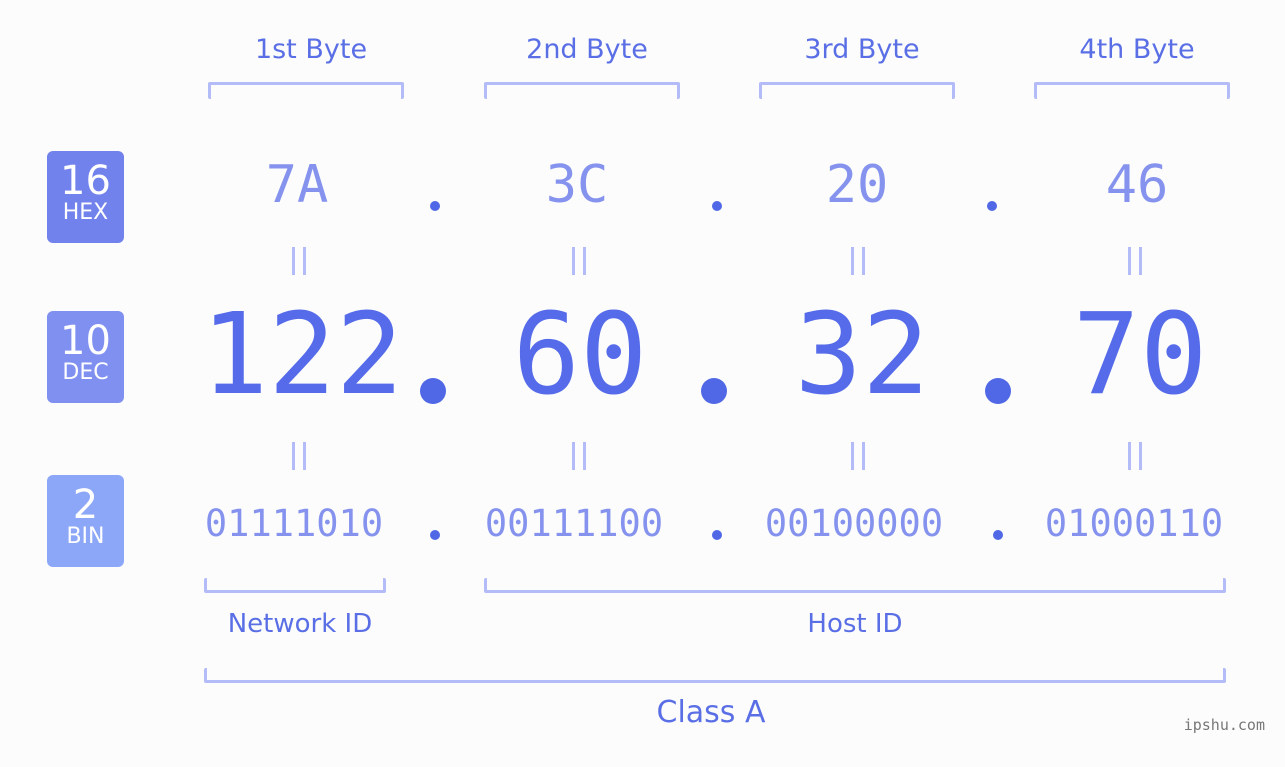 The image size is (1285, 767). Describe the element at coordinates (577, 185) in the screenshot. I see `hex-value-2: 3C` at that location.